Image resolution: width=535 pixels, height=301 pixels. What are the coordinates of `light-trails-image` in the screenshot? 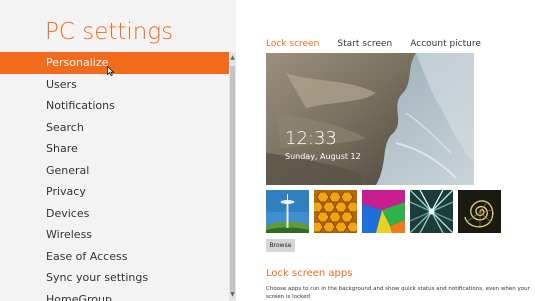 It's located at (431, 211).